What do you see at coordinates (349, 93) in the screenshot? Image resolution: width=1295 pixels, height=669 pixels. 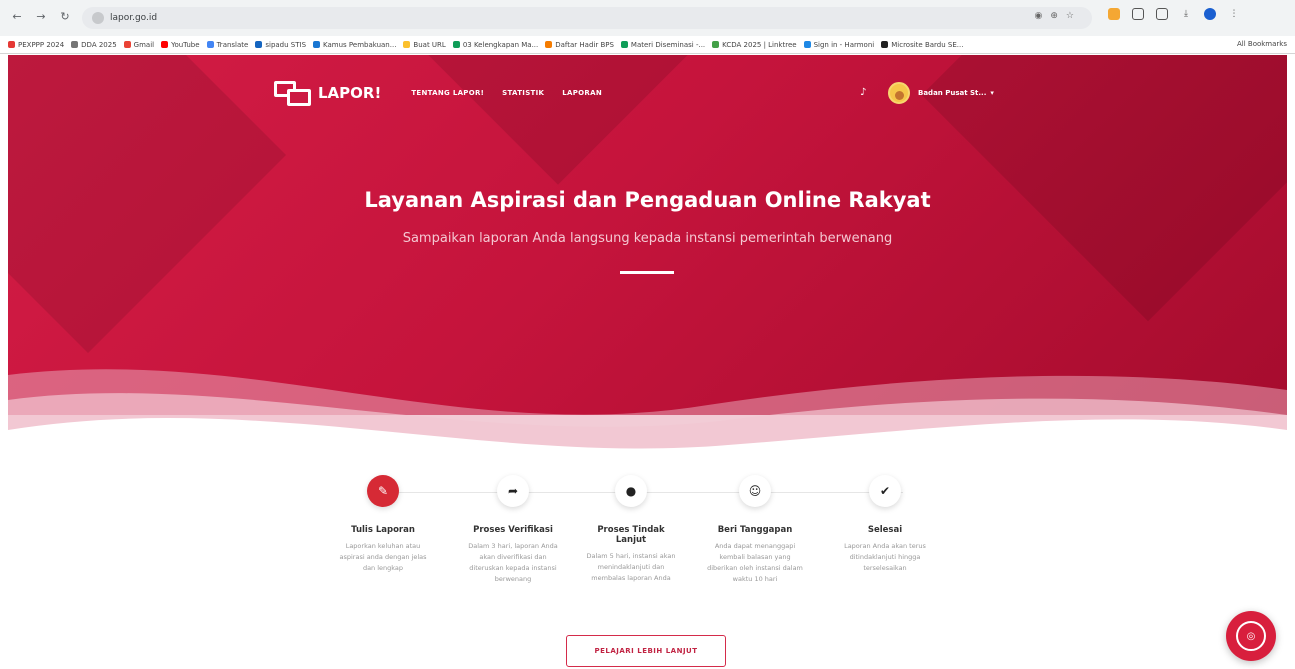 I see `logo-text: LAPOR!` at bounding box center [349, 93].